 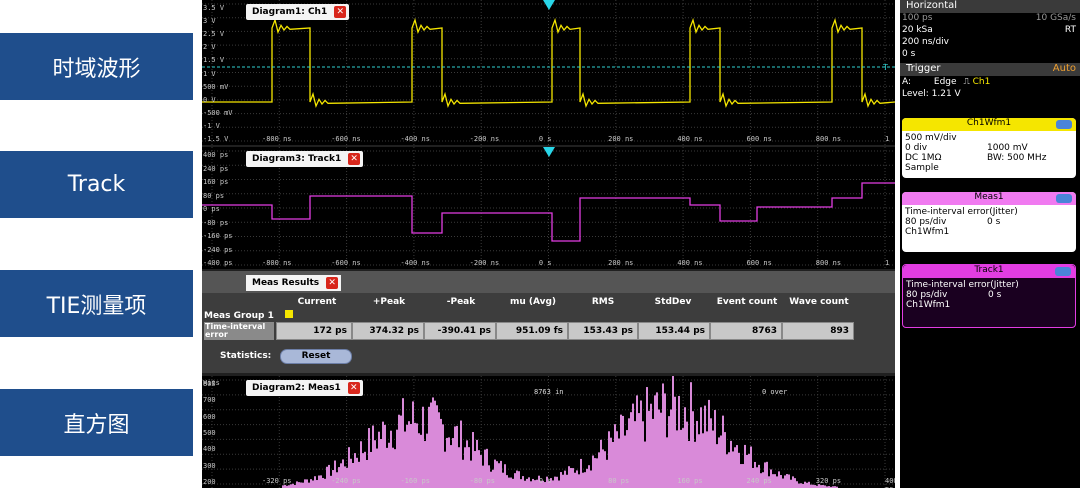 I want to click on trigger-marker-icon: T, so click(x=885, y=67).